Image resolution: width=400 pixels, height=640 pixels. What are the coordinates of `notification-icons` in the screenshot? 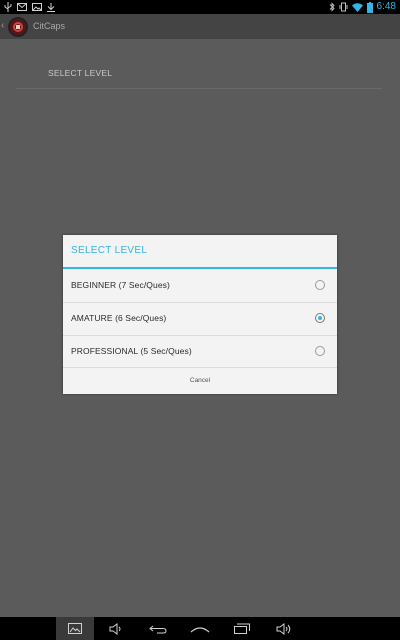 It's located at (29, 7).